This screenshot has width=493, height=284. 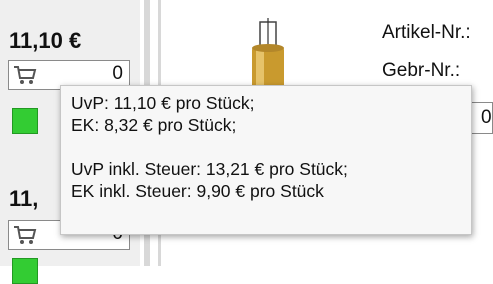 What do you see at coordinates (197, 191) in the screenshot?
I see `tooltip-line-ek-tax: EK inkl. Steuer: 9,90 € pro Stück` at bounding box center [197, 191].